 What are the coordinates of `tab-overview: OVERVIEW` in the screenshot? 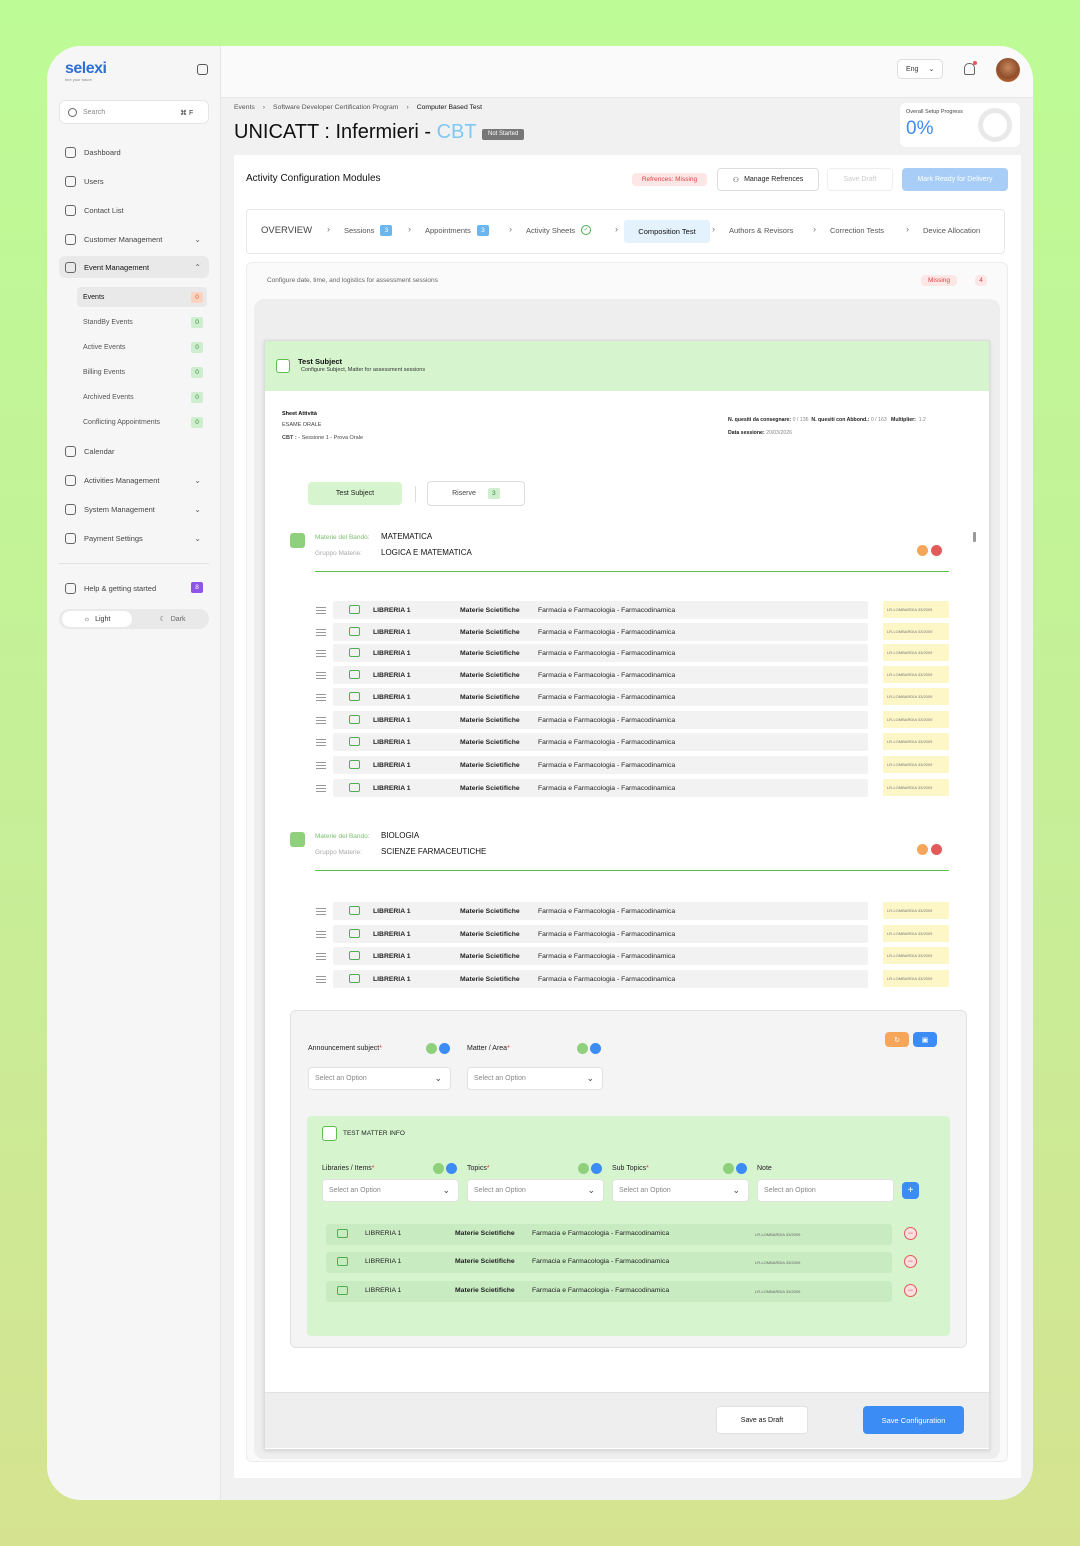 It's located at (286, 230).